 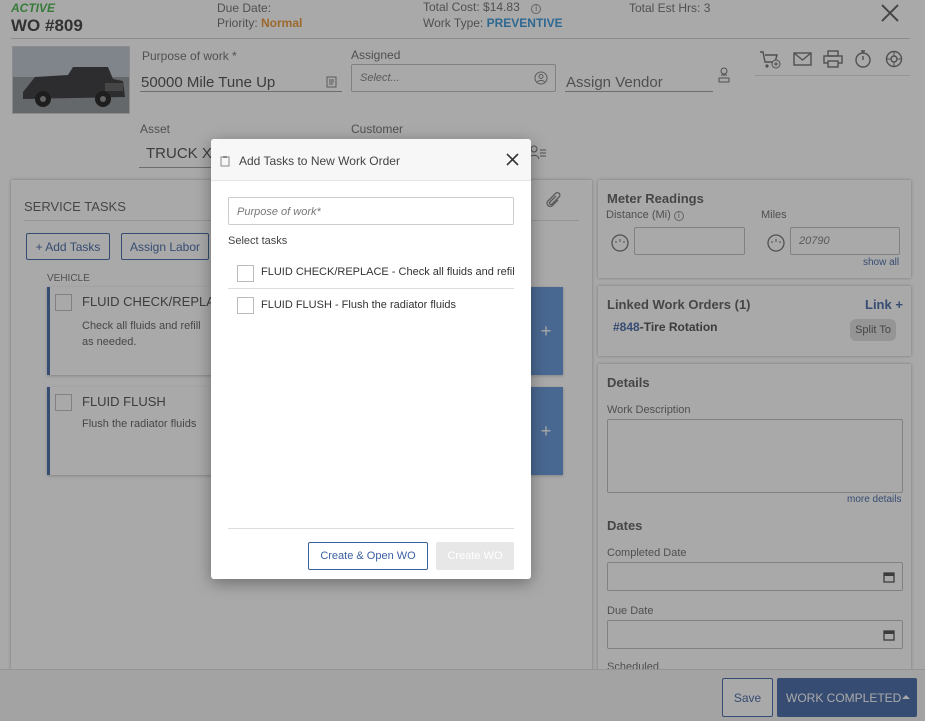 I want to click on create-wo-button: Create WO, so click(x=475, y=556).